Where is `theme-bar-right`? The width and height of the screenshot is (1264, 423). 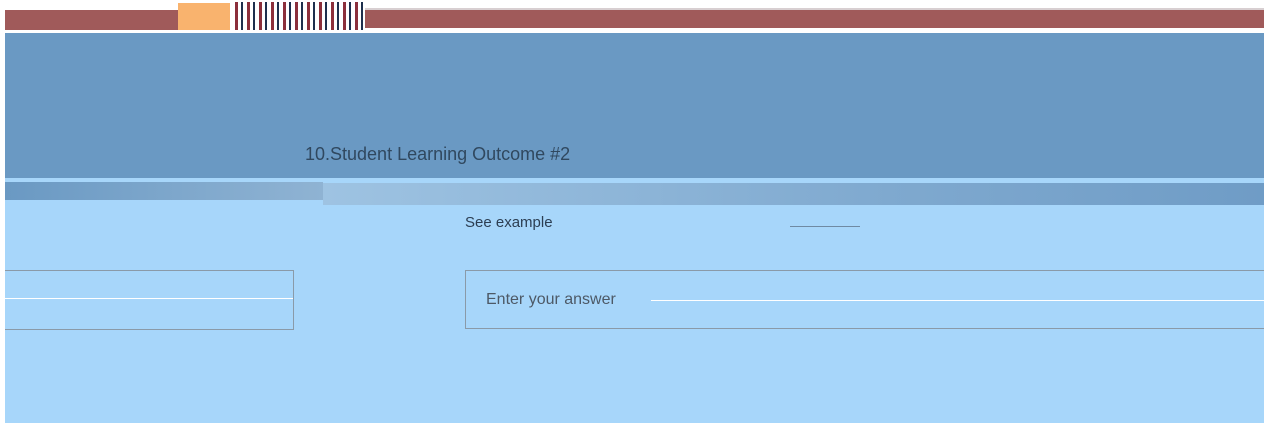 theme-bar-right is located at coordinates (814, 18).